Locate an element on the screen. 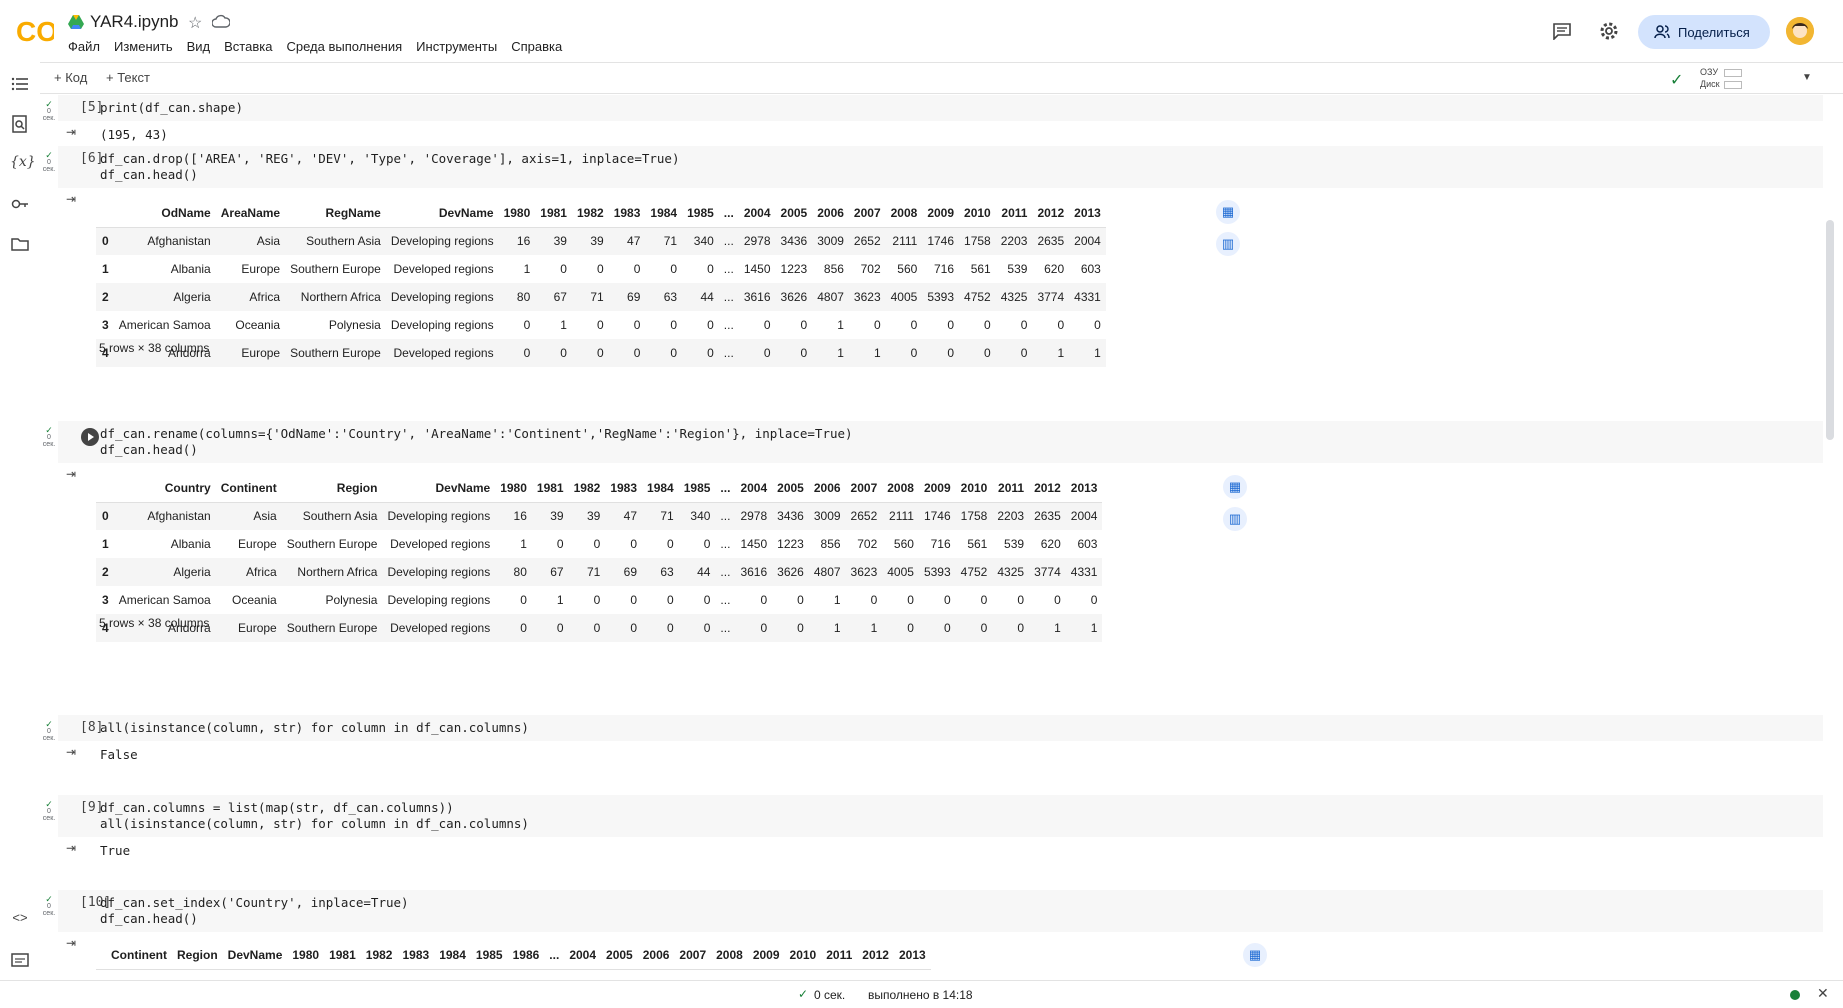 This screenshot has width=1843, height=1008. cell-status: ✓ 0 сек. is located at coordinates (49, 906).